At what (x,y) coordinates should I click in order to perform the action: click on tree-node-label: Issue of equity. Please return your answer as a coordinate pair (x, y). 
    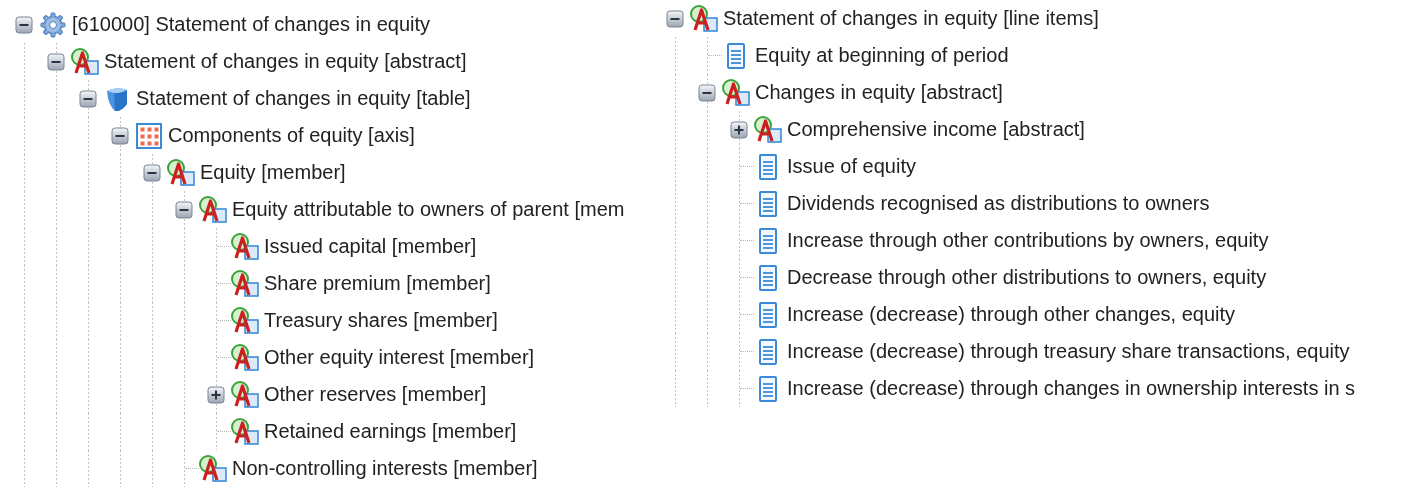
    Looking at the image, I should click on (851, 166).